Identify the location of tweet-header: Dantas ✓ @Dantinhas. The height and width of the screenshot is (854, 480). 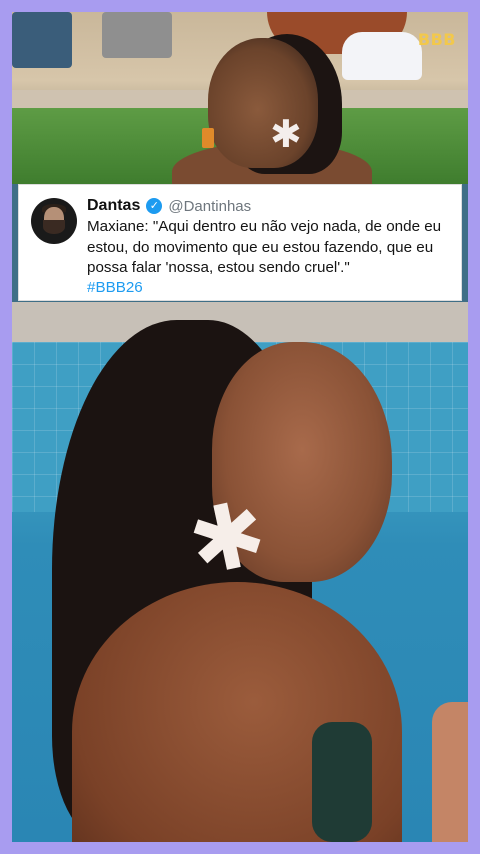
(169, 206).